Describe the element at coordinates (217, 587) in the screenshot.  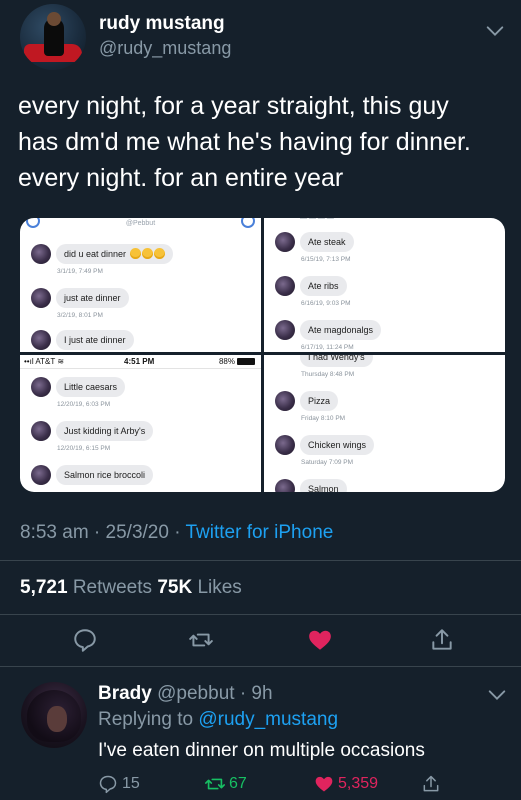
I see `likes-label: Likes` at that location.